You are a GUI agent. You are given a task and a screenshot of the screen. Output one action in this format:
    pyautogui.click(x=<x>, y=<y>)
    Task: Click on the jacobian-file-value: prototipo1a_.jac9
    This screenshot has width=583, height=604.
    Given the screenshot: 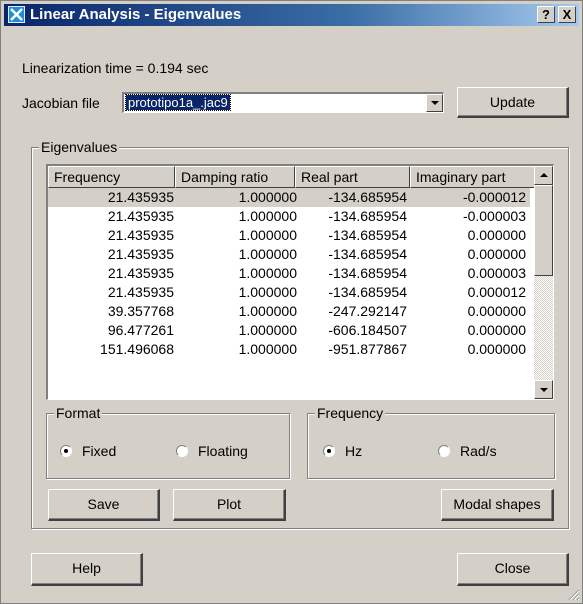 What is the action you would take?
    pyautogui.click(x=178, y=102)
    